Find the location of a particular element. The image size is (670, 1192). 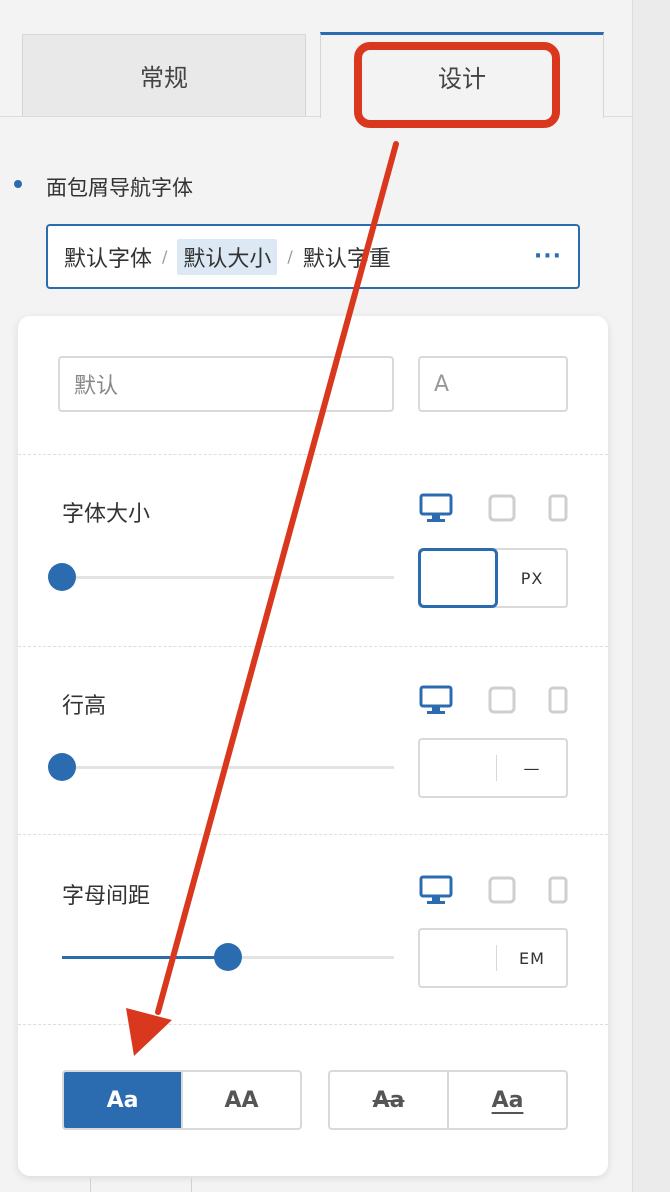

line-height-label: 行高 is located at coordinates (84, 706).